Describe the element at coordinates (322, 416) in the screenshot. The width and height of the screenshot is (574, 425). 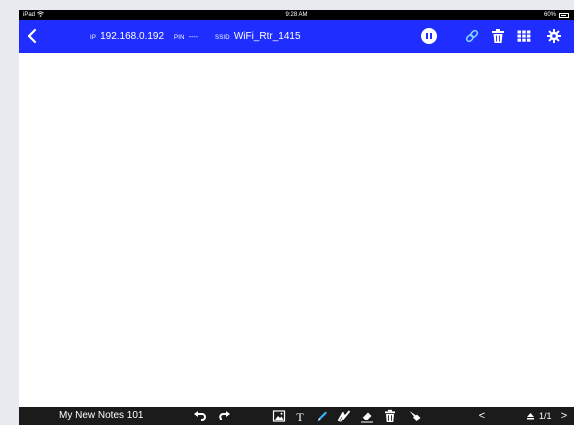
I see `pen-icon` at that location.